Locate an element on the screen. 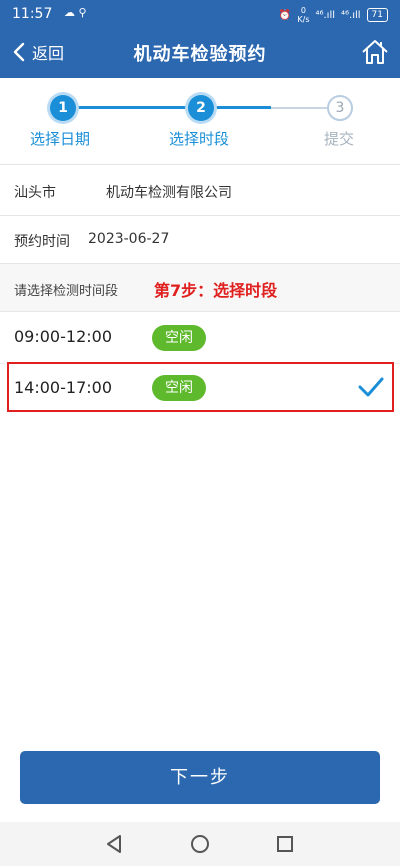 The width and height of the screenshot is (400, 866). selection-highlight is located at coordinates (200, 387).